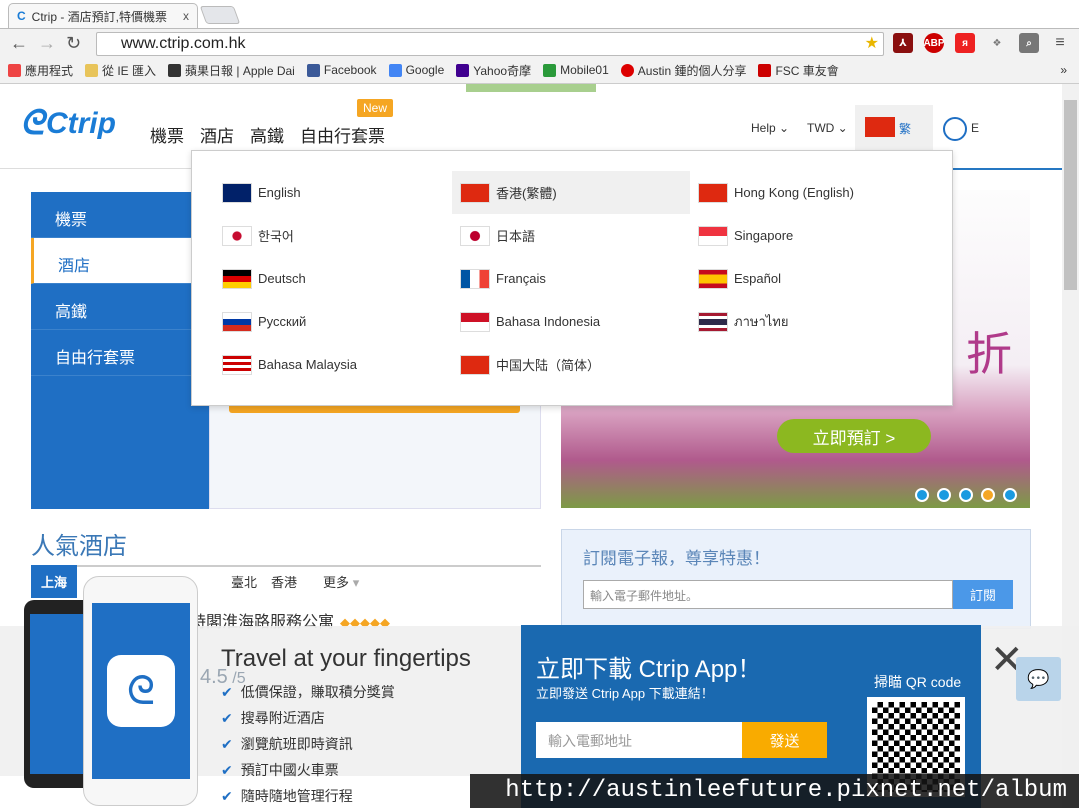 The height and width of the screenshot is (809, 1079). What do you see at coordinates (308, 744) in the screenshot?
I see `feature-item: ✔ 瀏覽航班即時資訊` at bounding box center [308, 744].